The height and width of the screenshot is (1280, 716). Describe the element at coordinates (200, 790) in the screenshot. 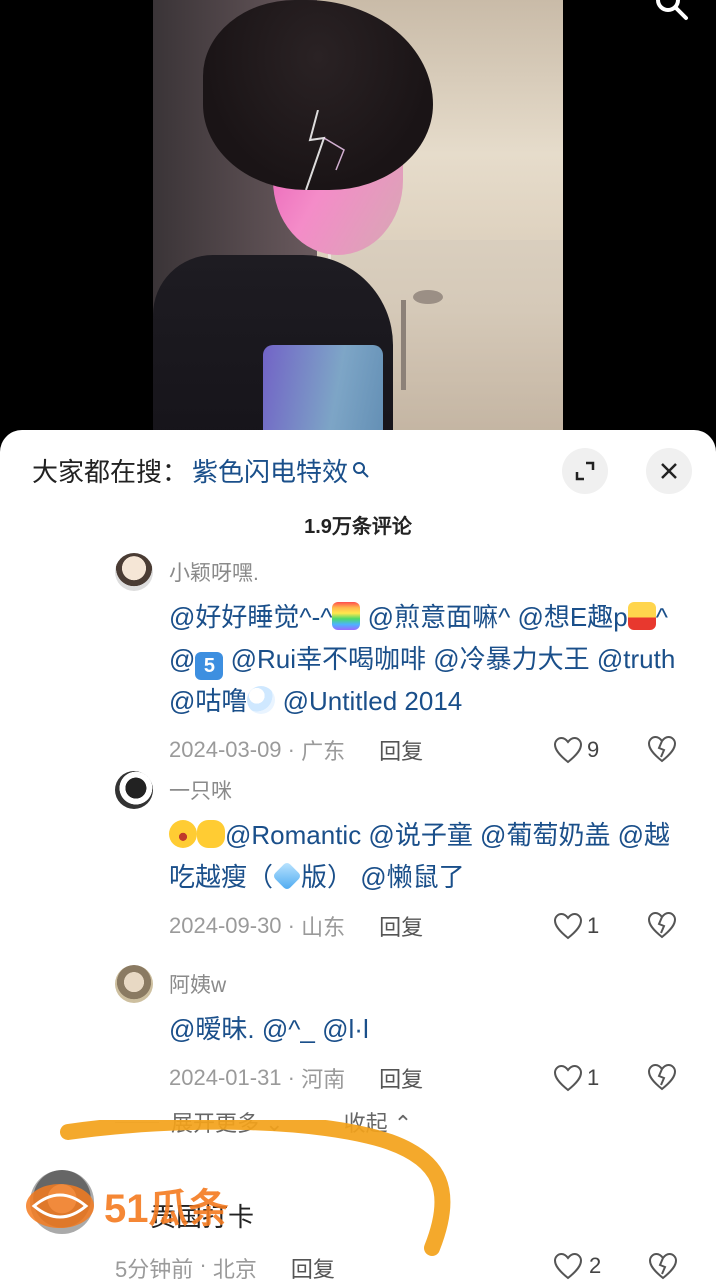

I see `username: 一只咪` at that location.